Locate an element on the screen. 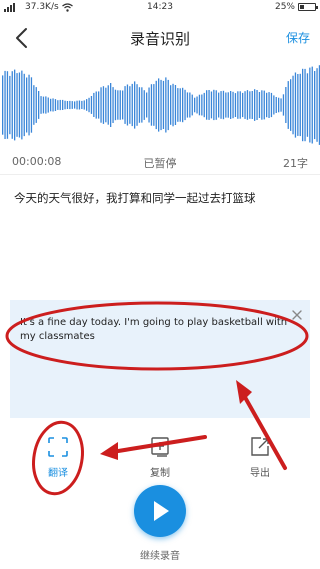 The height and width of the screenshot is (569, 320). save-button: 保存 is located at coordinates (298, 37).